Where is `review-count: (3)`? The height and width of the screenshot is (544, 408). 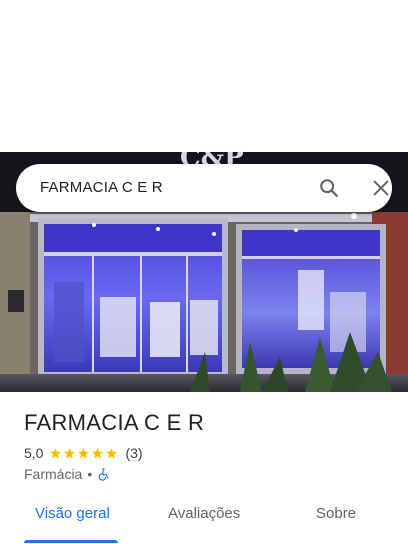
review-count: (3) is located at coordinates (133, 453).